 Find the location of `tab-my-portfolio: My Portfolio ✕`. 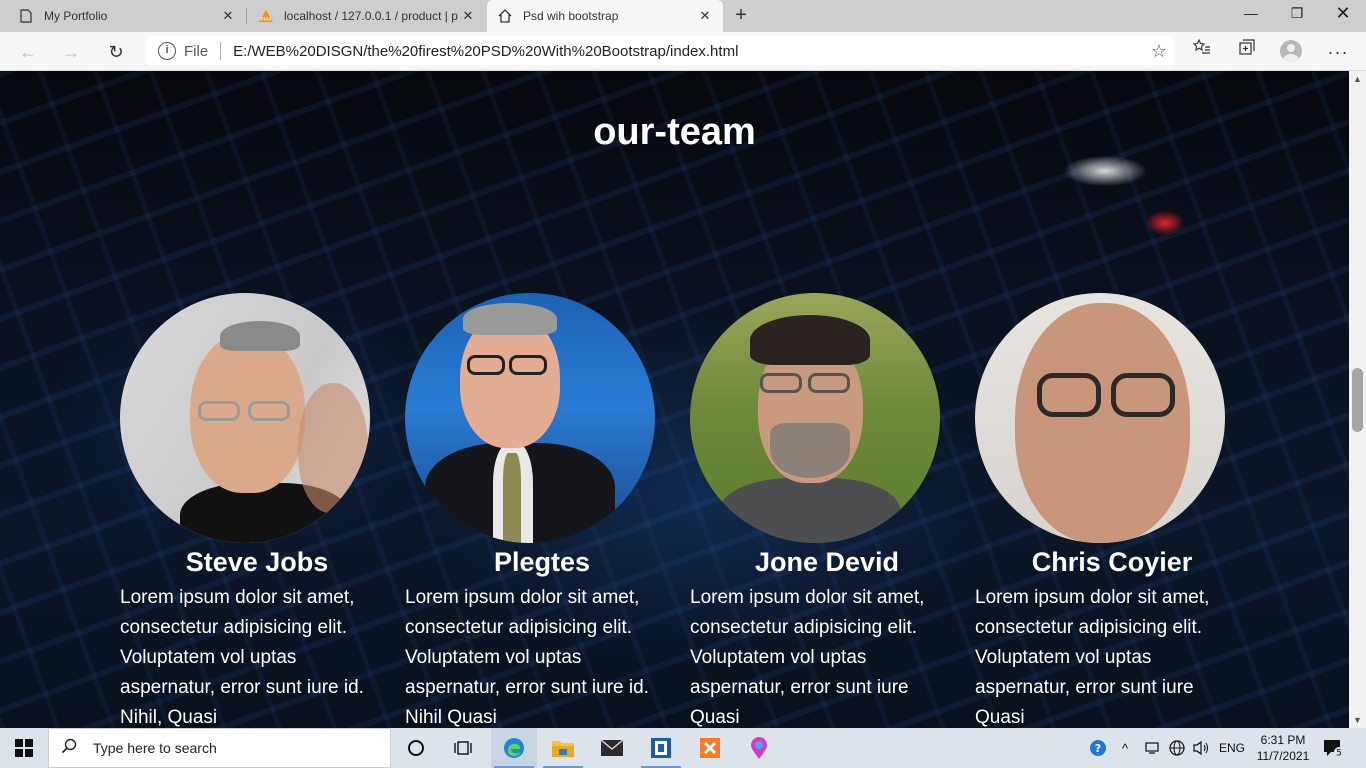

tab-my-portfolio: My Portfolio ✕ is located at coordinates (127, 16).